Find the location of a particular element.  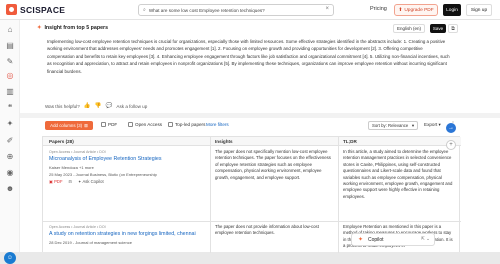

upgrade-label: Upgrade PDF is located at coordinates (419, 10).